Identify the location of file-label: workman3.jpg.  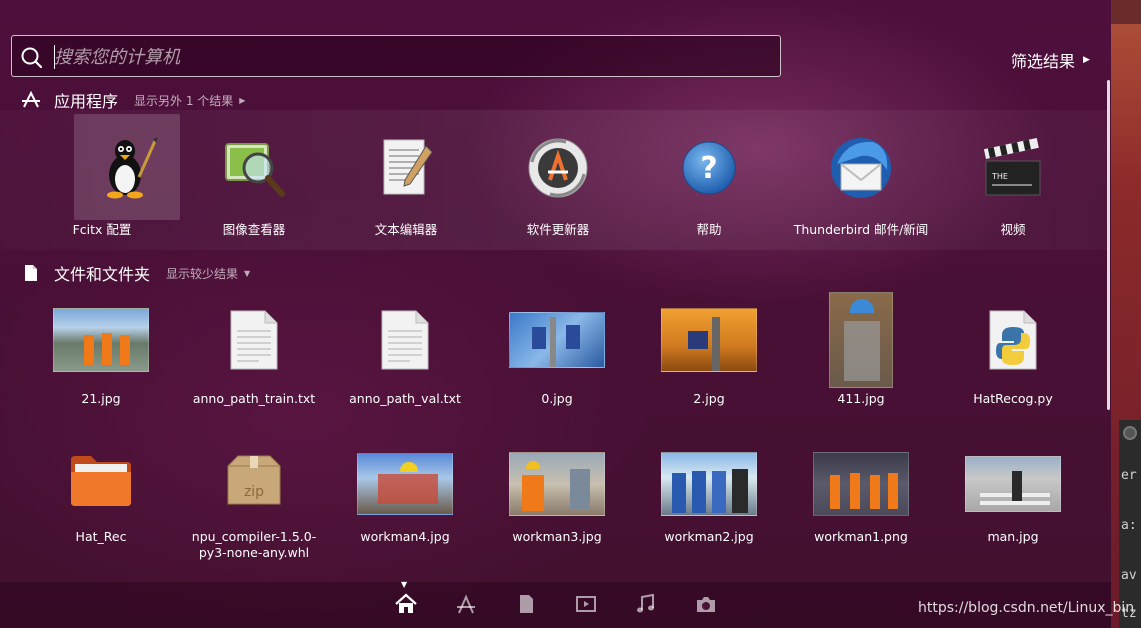
(557, 536).